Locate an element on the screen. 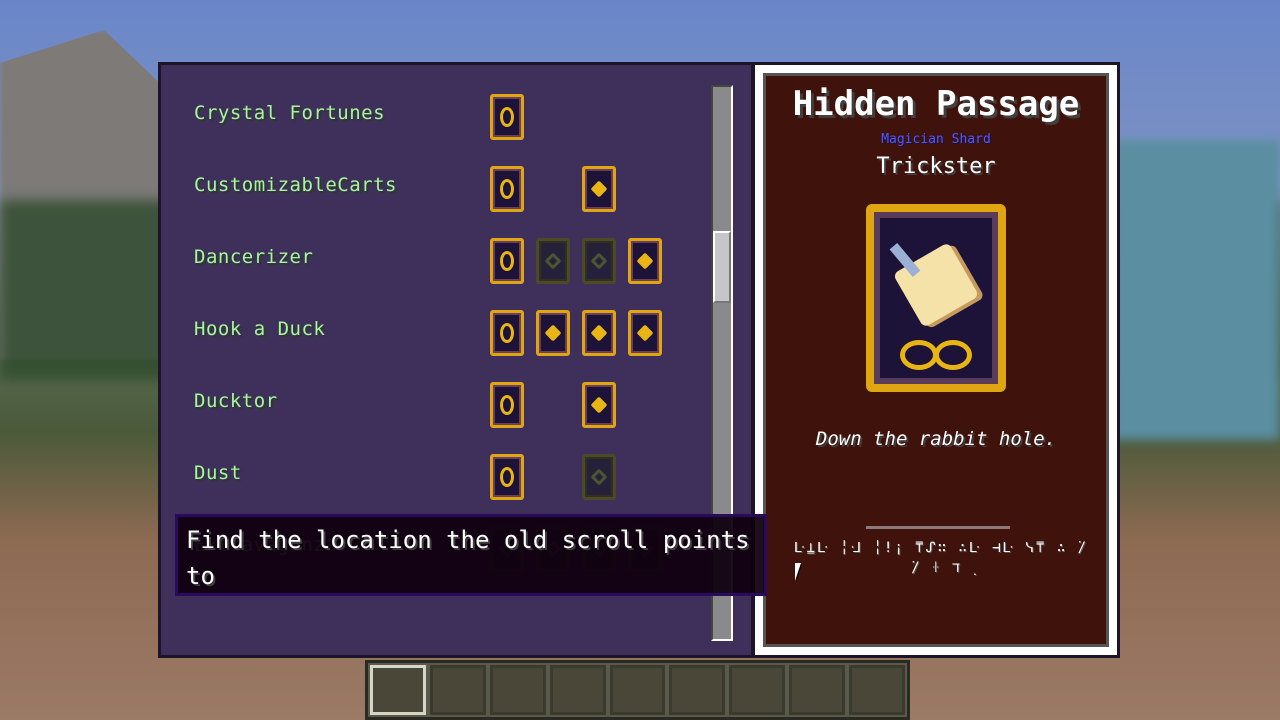  card-rarity: Trickster is located at coordinates (936, 166).